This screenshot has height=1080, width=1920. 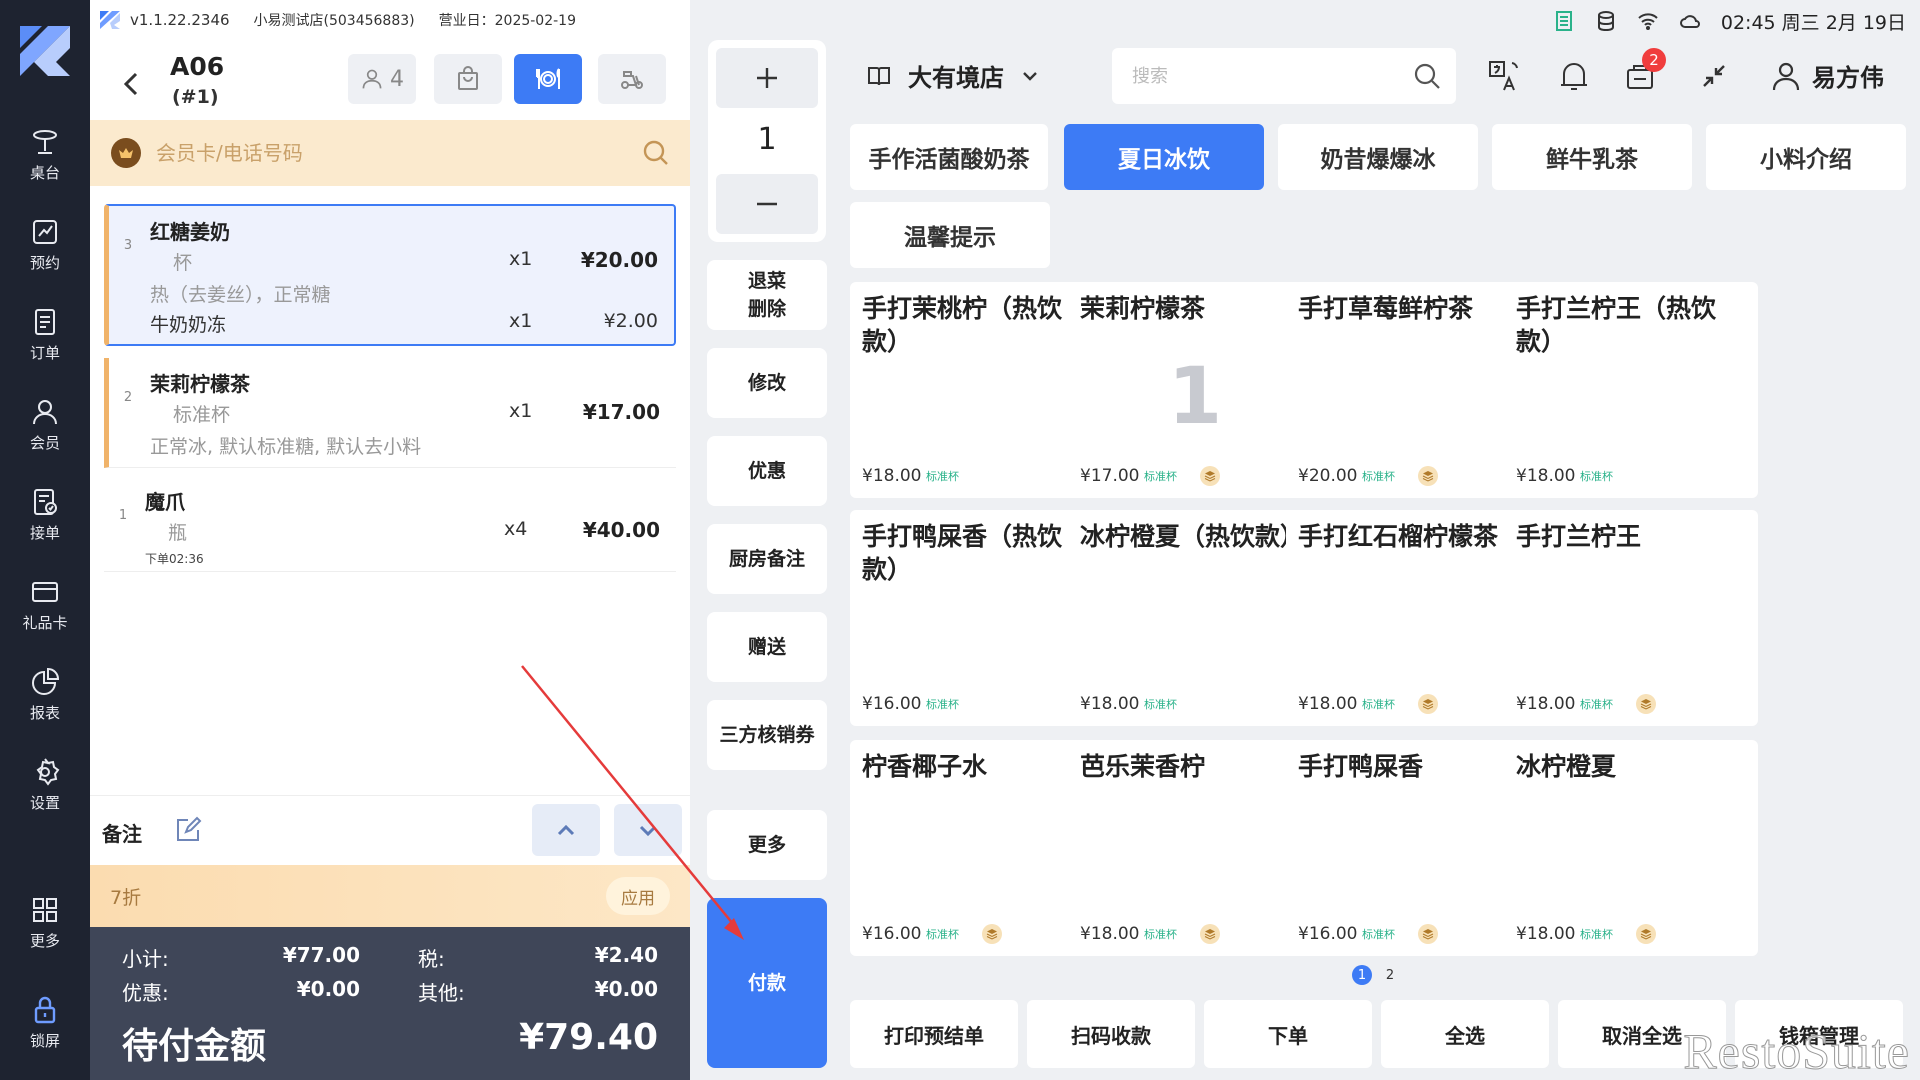 What do you see at coordinates (1592, 157) in the screenshot?
I see `category-tab: 鲜牛乳茶` at bounding box center [1592, 157].